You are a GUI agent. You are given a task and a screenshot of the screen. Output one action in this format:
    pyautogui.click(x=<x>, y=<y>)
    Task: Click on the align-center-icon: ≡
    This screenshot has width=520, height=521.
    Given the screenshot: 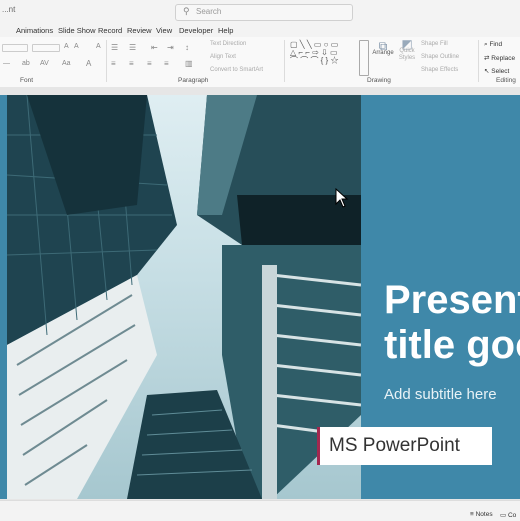 What is the action you would take?
    pyautogui.click(x=131, y=63)
    